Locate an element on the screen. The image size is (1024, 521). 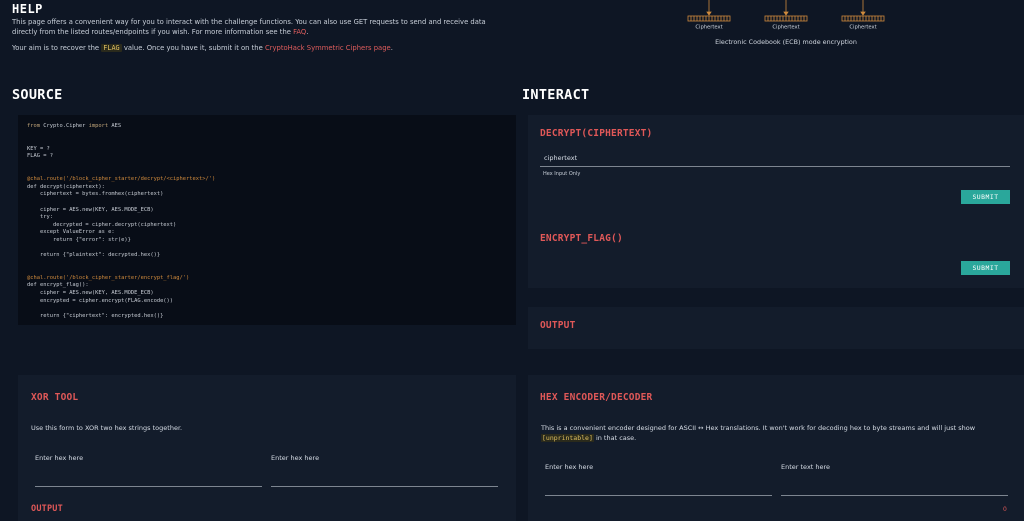
unprintable-code: [unprintable] is located at coordinates (567, 438).